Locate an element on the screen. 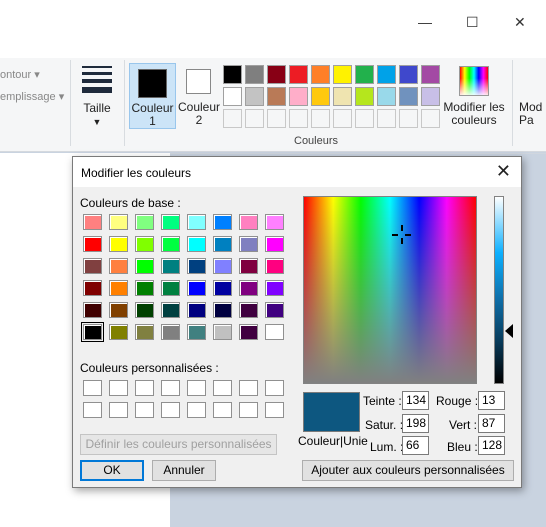  satur-field: 198 is located at coordinates (415, 423).